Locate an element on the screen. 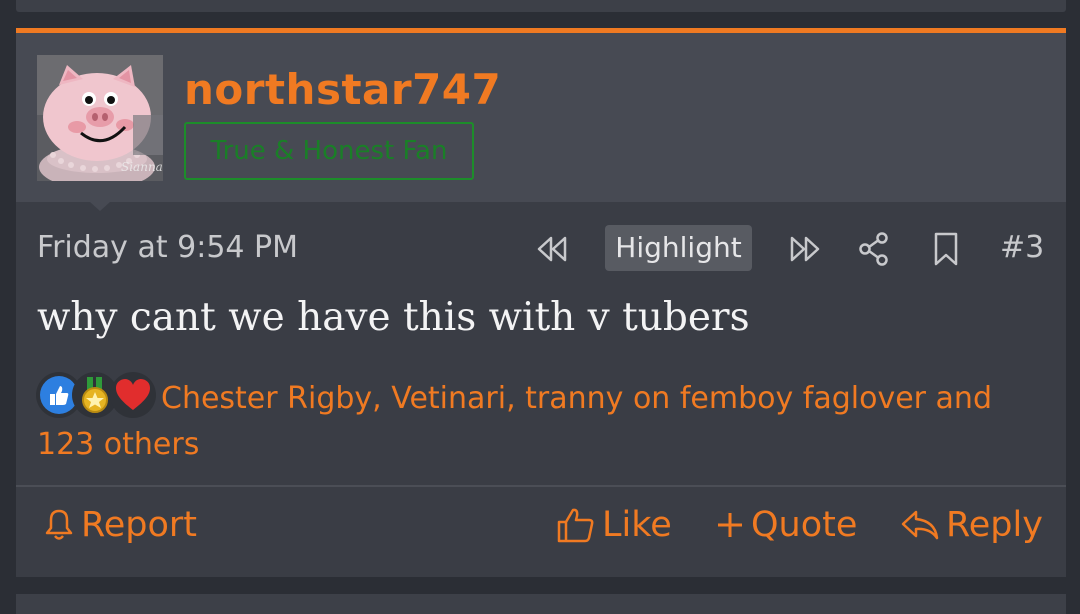 The image size is (1080, 614). bell-icon is located at coordinates (59, 524).